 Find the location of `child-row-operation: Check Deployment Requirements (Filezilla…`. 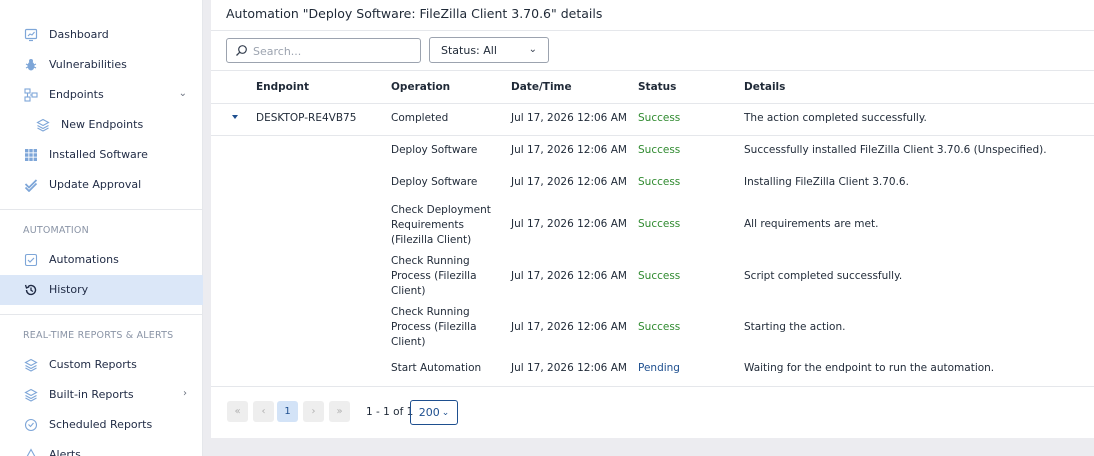

child-row-operation: Check Deployment Requirements (Filezilla… is located at coordinates (441, 225).